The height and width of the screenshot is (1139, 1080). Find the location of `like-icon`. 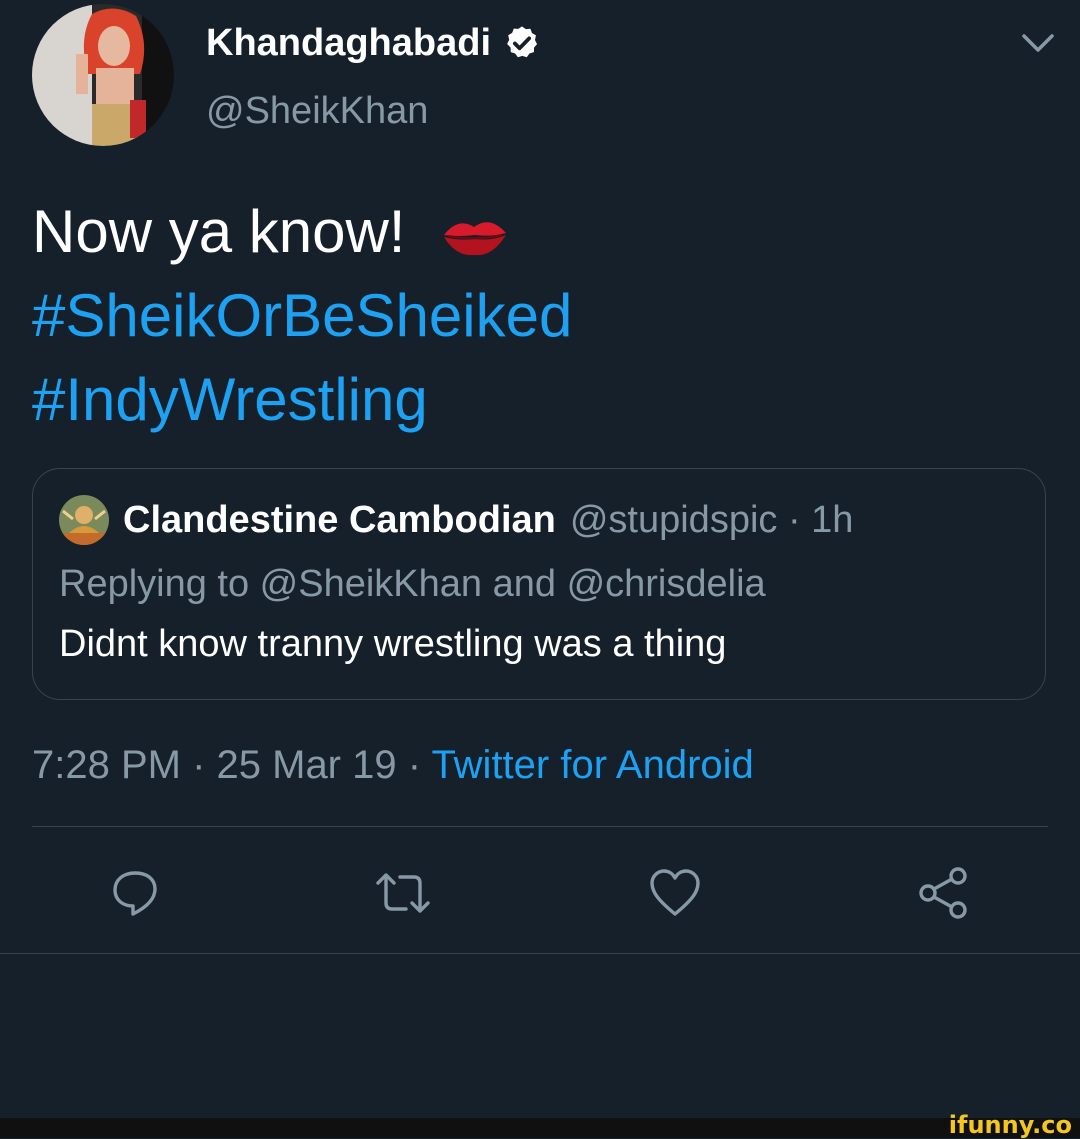

like-icon is located at coordinates (675, 892).